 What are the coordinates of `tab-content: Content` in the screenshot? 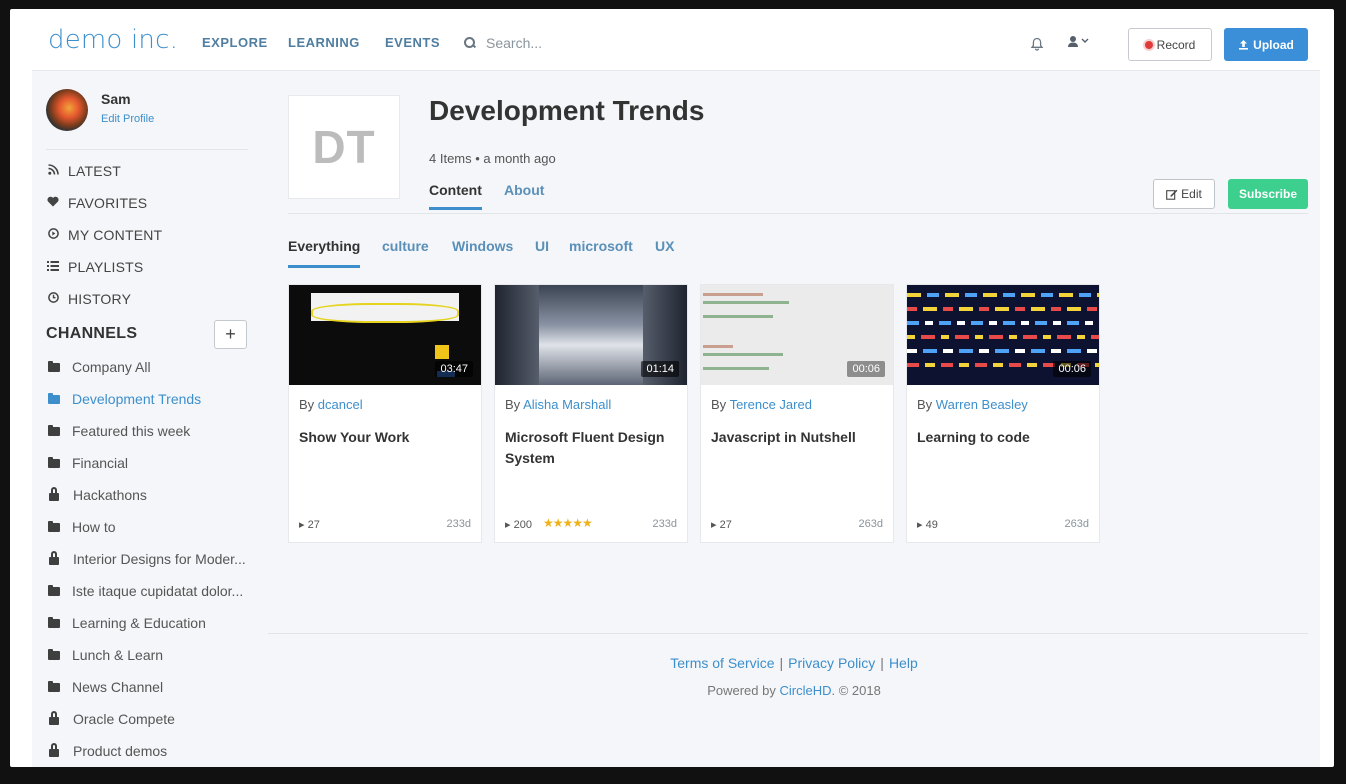 It's located at (455, 196).